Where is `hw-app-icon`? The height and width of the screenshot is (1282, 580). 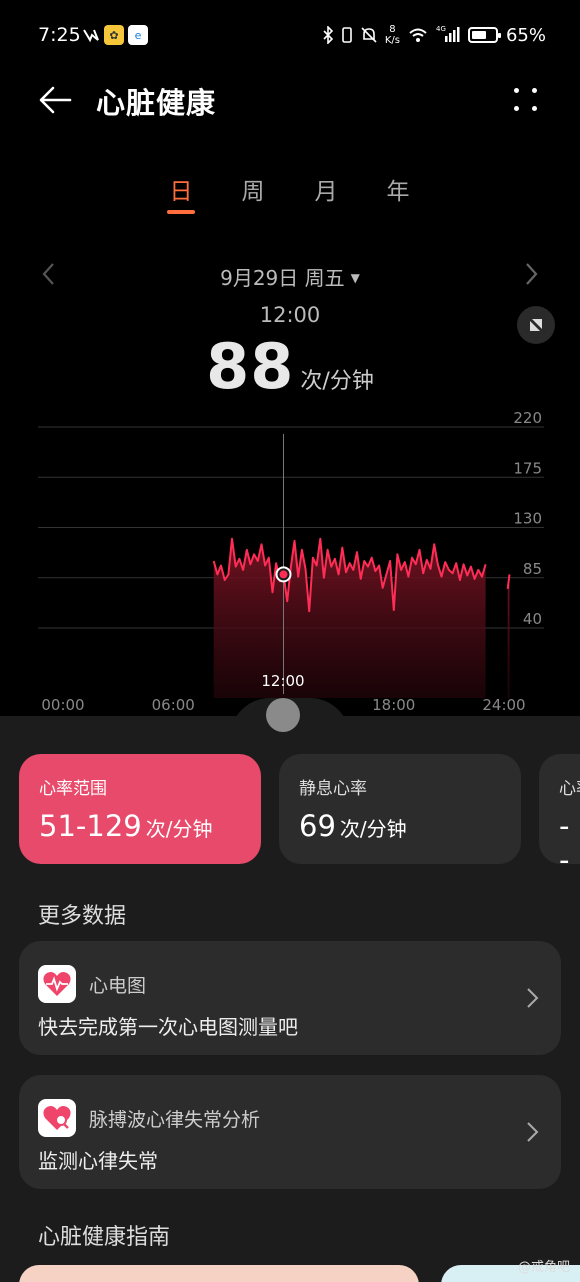
hw-app-icon is located at coordinates (91, 36).